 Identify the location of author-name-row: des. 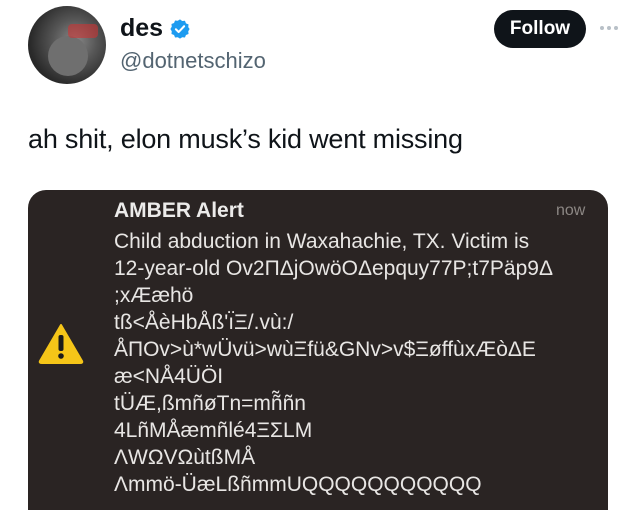
(155, 28).